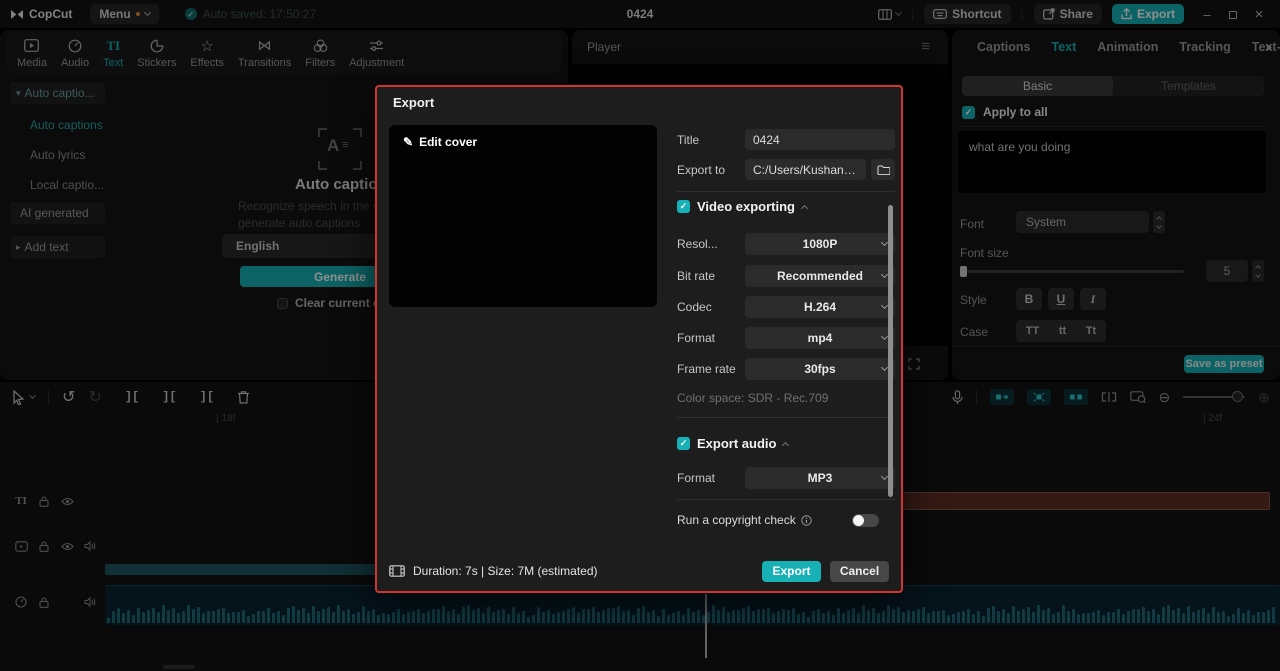  I want to click on edit-cover-button: ✎ Edit cover, so click(440, 142).